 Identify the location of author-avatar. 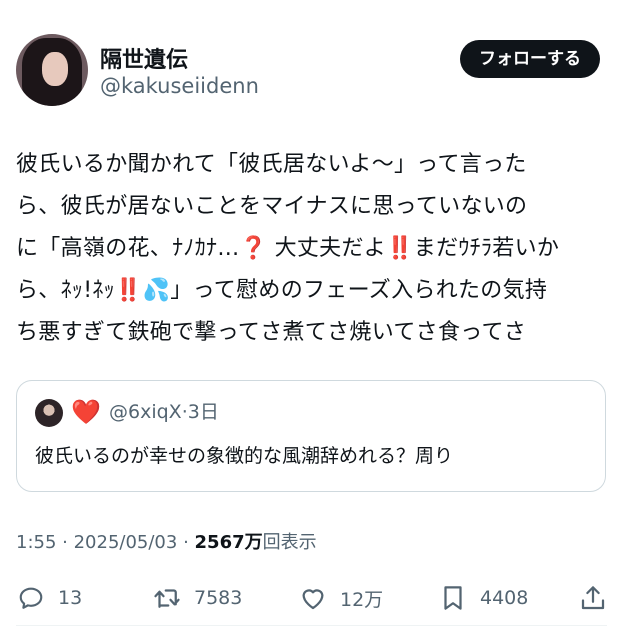
(52, 70).